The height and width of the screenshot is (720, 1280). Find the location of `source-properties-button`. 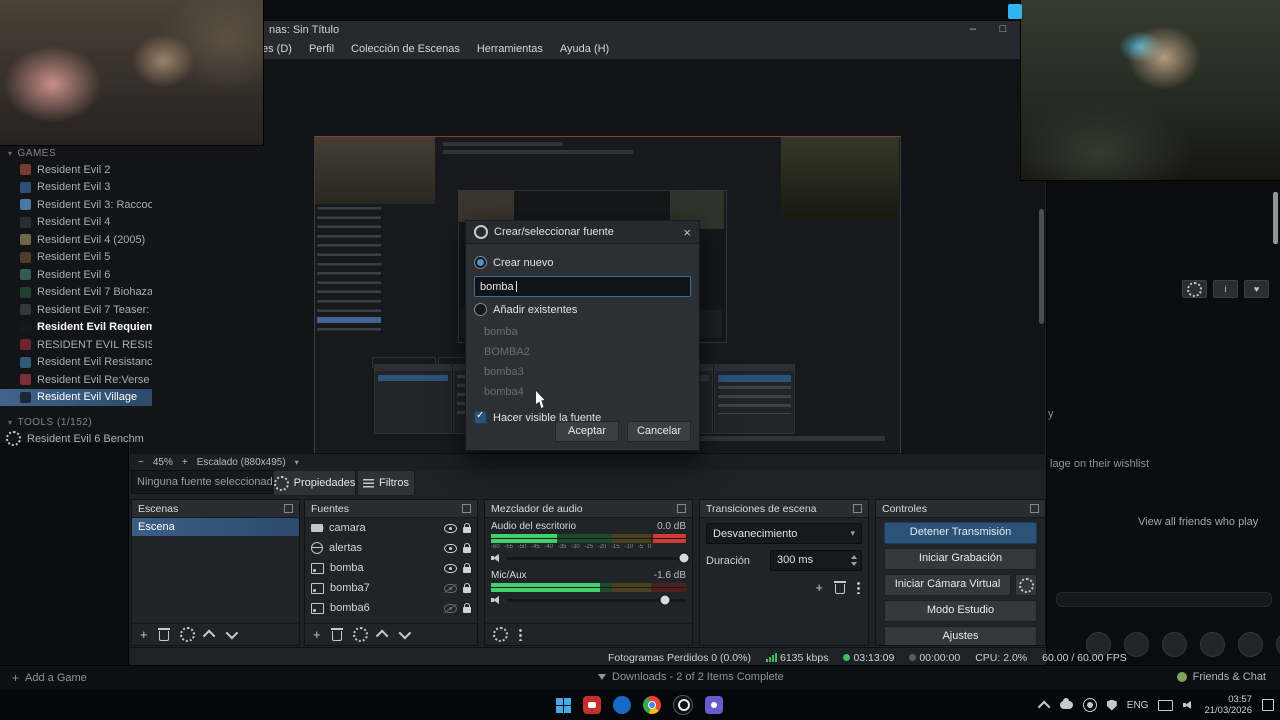

source-properties-button is located at coordinates (360, 634).